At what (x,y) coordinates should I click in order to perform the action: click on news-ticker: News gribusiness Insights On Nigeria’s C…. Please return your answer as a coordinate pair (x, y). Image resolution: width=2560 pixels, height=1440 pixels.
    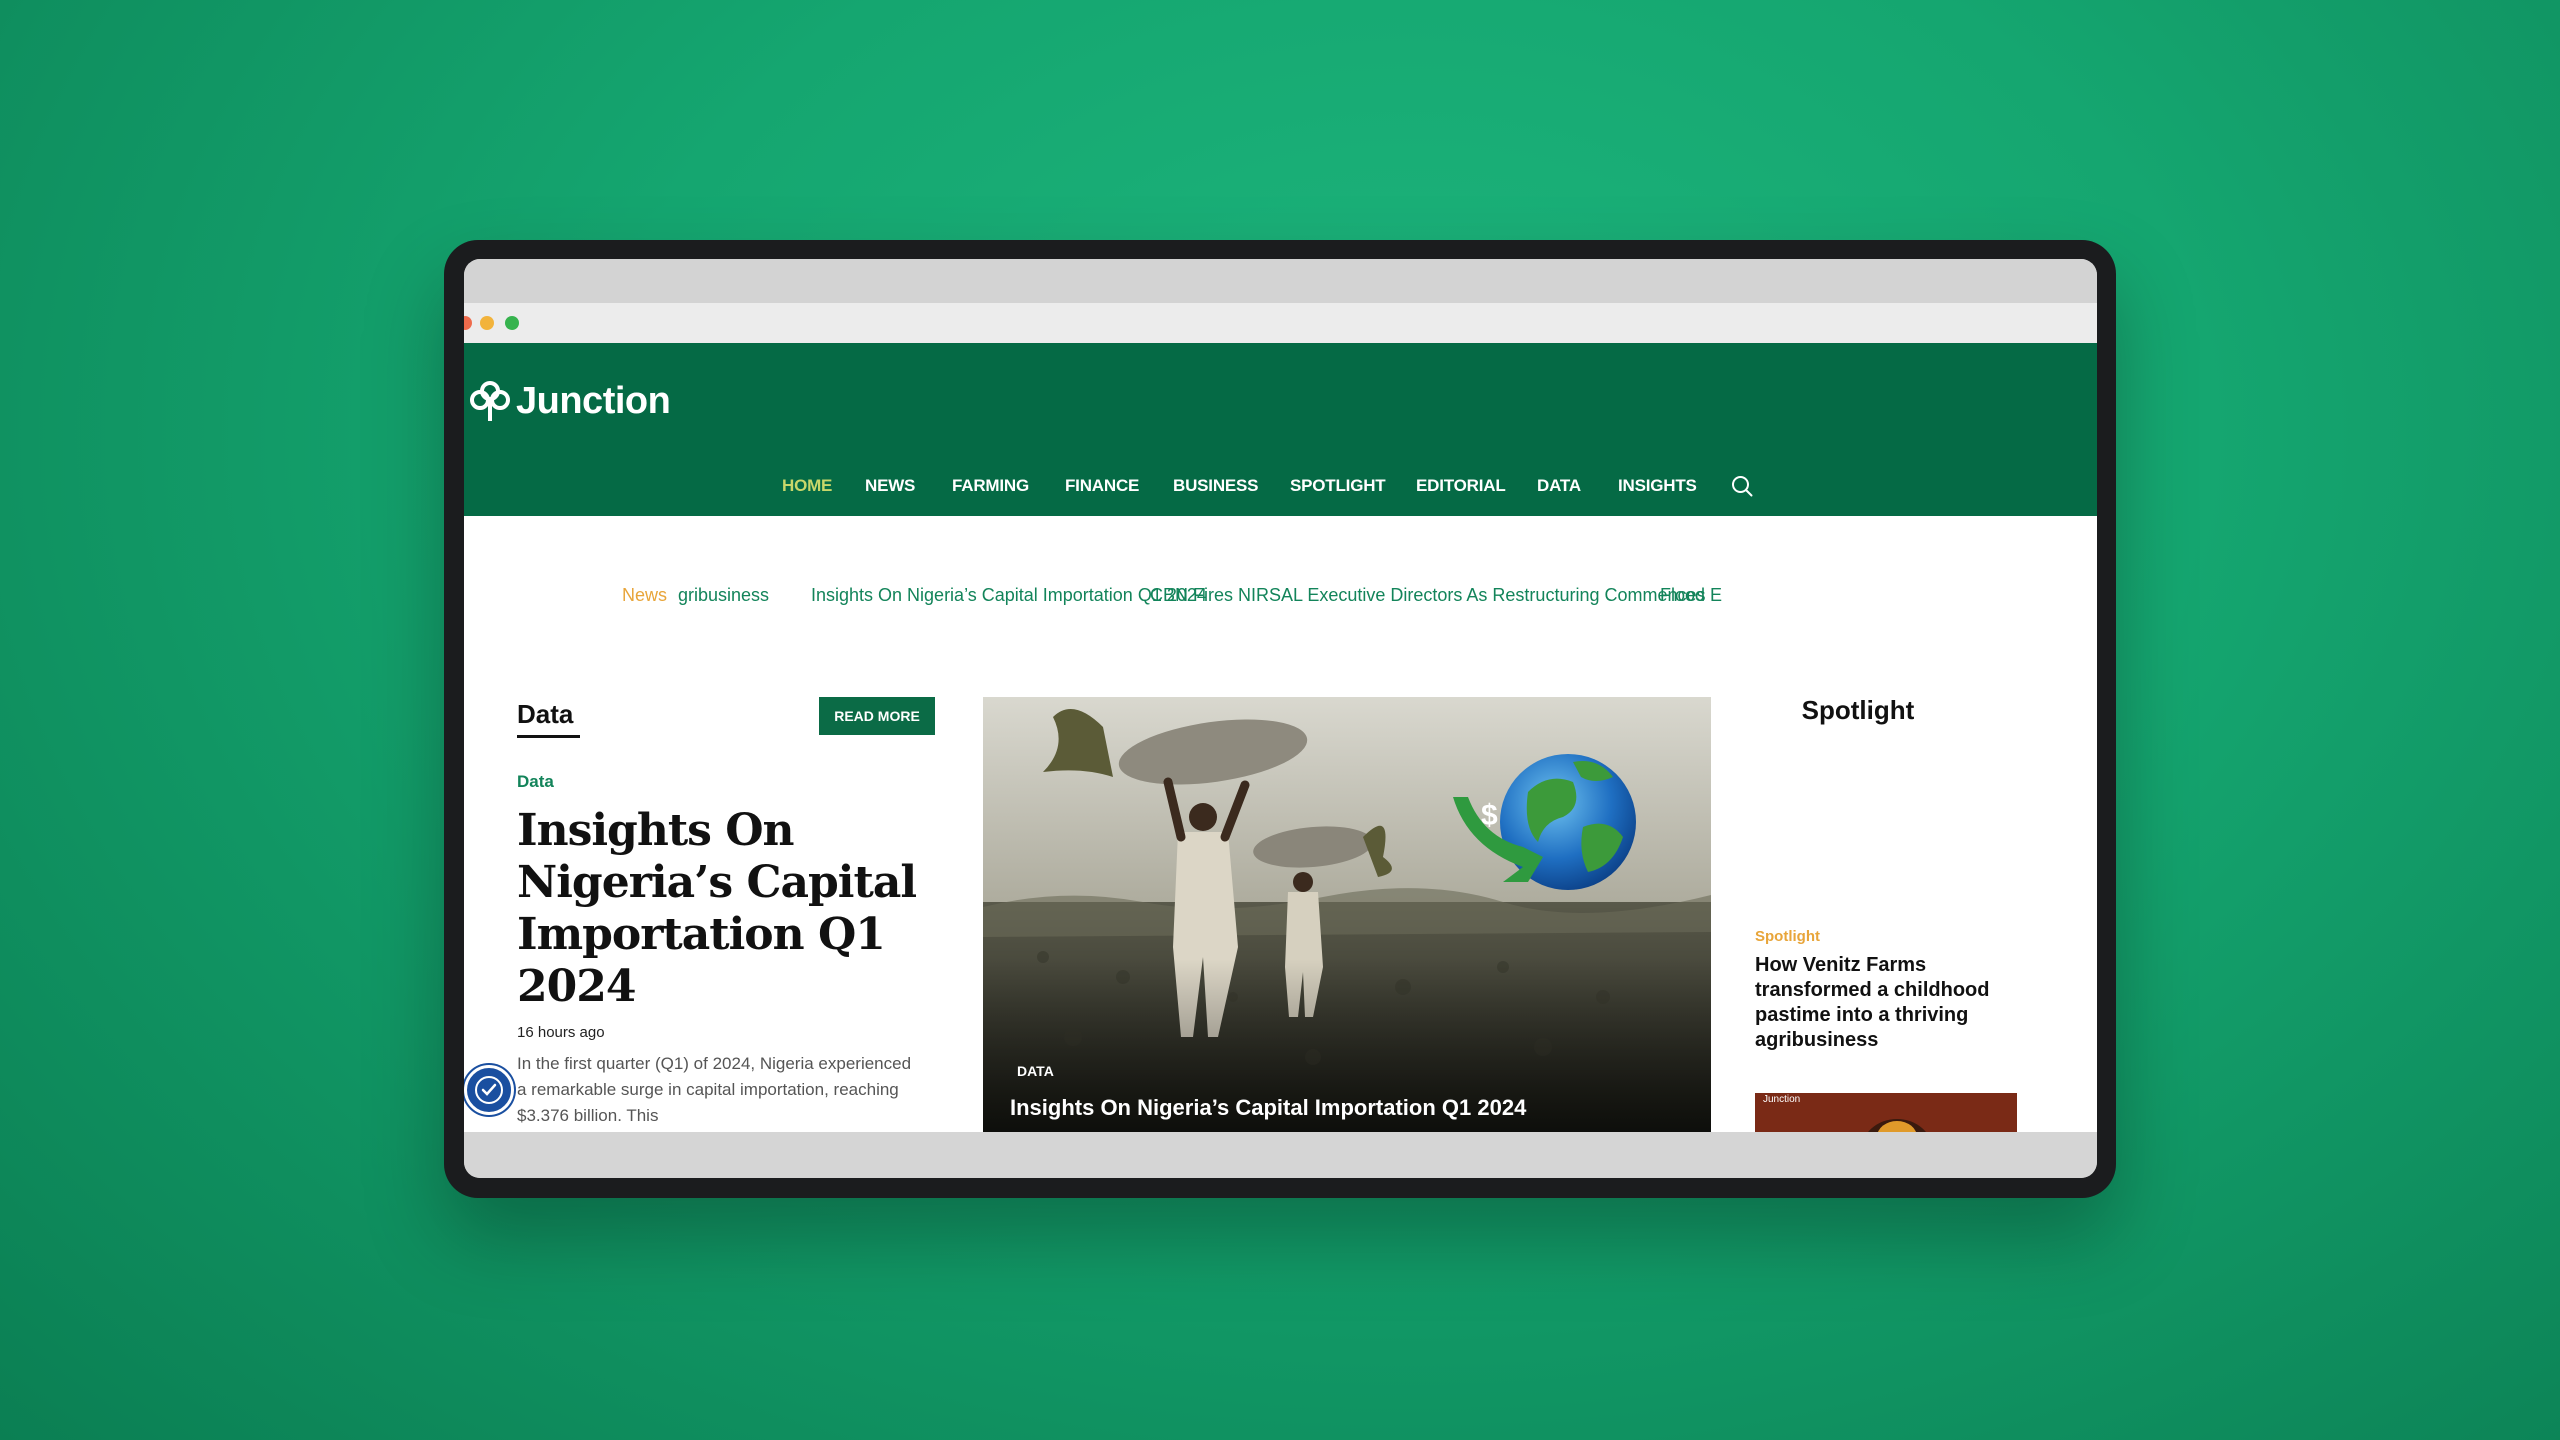
    Looking at the image, I should click on (1280, 597).